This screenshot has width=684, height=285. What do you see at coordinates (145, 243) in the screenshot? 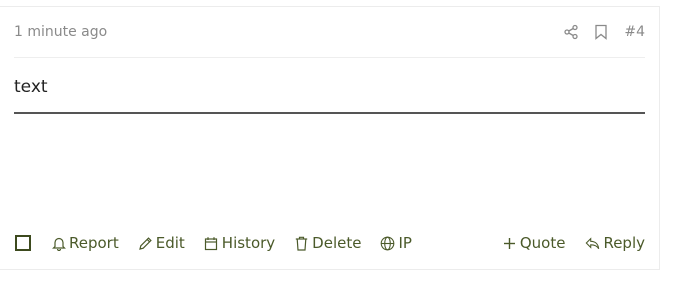
I see `pencil-icon` at bounding box center [145, 243].